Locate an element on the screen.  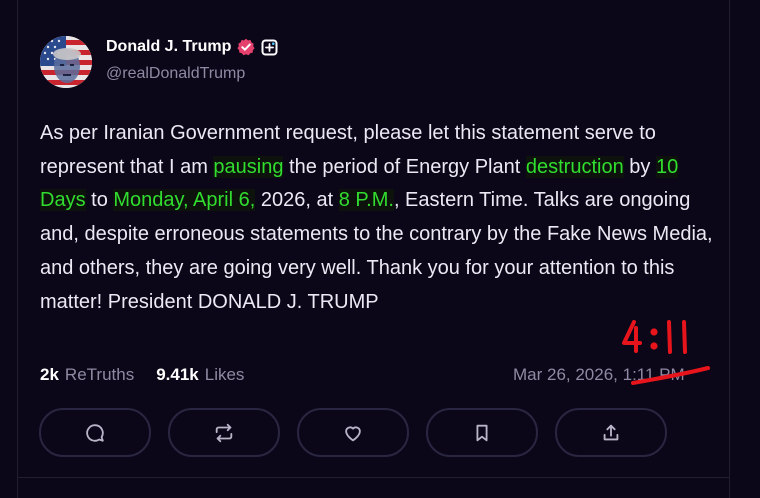
post-text-segment: to is located at coordinates (99, 200).